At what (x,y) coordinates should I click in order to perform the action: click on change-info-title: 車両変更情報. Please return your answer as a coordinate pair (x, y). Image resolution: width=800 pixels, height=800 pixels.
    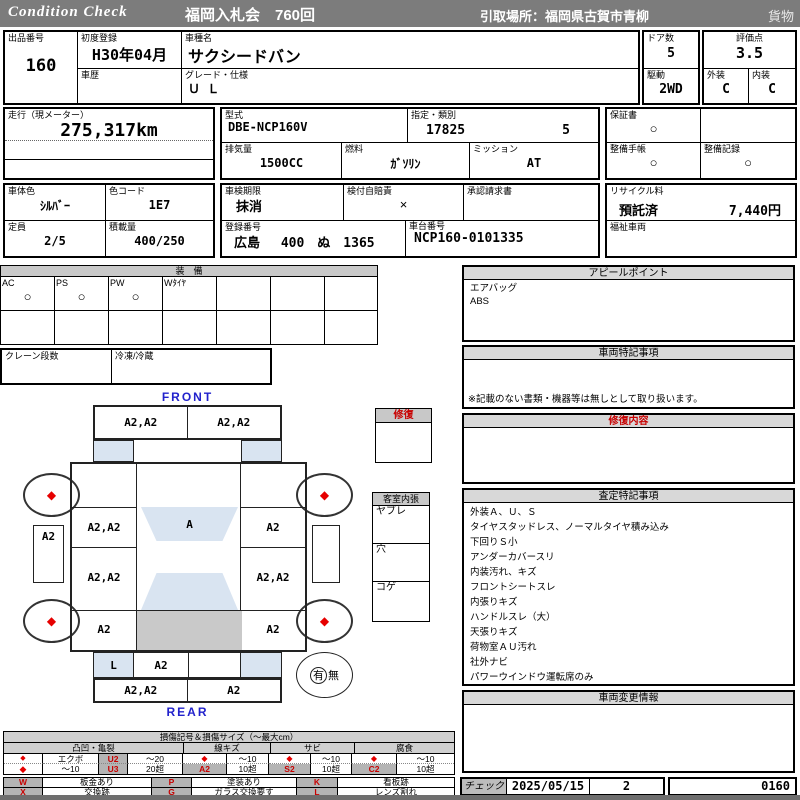
    Looking at the image, I should click on (628, 698).